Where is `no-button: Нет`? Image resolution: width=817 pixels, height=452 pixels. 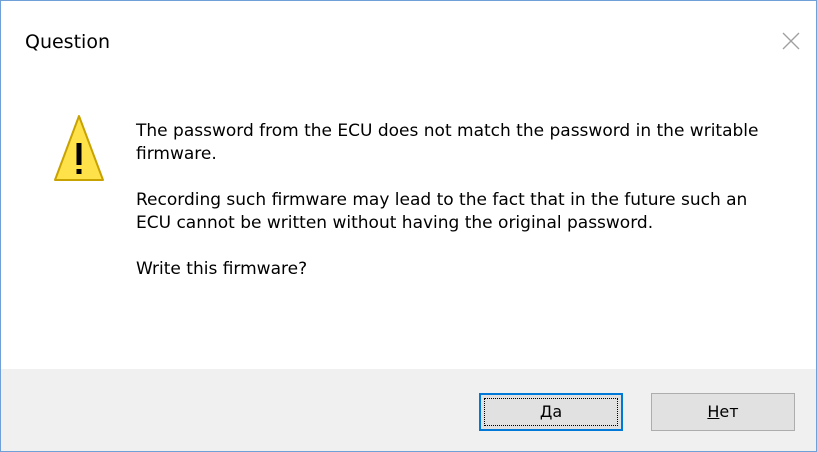
no-button: Нет is located at coordinates (723, 412).